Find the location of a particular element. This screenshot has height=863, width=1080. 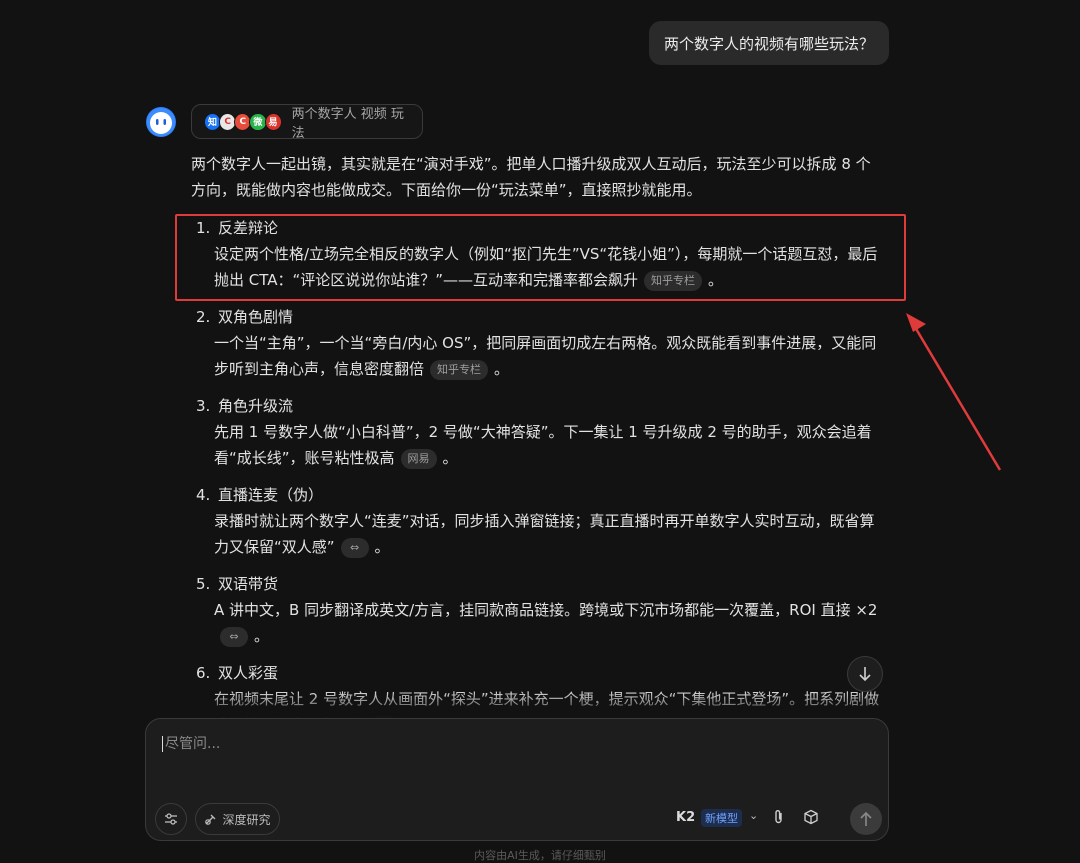

message-composer: 尽管问... 深度研究 K2 新模型 ⌄ is located at coordinates (517, 779).